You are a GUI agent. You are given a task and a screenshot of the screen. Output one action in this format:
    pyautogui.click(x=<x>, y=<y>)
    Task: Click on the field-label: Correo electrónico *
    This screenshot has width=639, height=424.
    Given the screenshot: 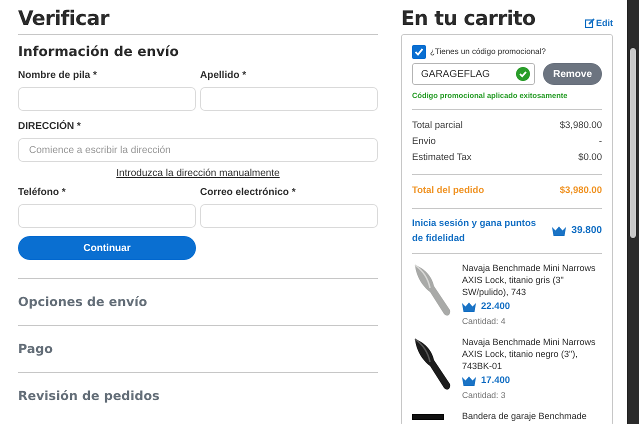 What is the action you would take?
    pyautogui.click(x=248, y=193)
    